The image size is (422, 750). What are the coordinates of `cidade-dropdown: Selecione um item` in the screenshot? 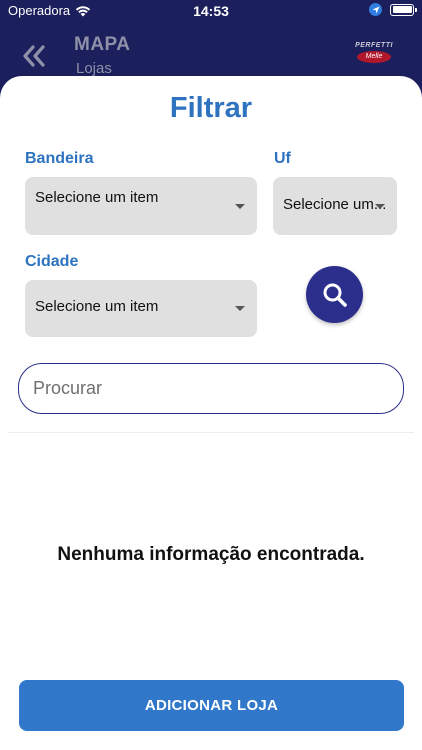 It's located at (141, 308).